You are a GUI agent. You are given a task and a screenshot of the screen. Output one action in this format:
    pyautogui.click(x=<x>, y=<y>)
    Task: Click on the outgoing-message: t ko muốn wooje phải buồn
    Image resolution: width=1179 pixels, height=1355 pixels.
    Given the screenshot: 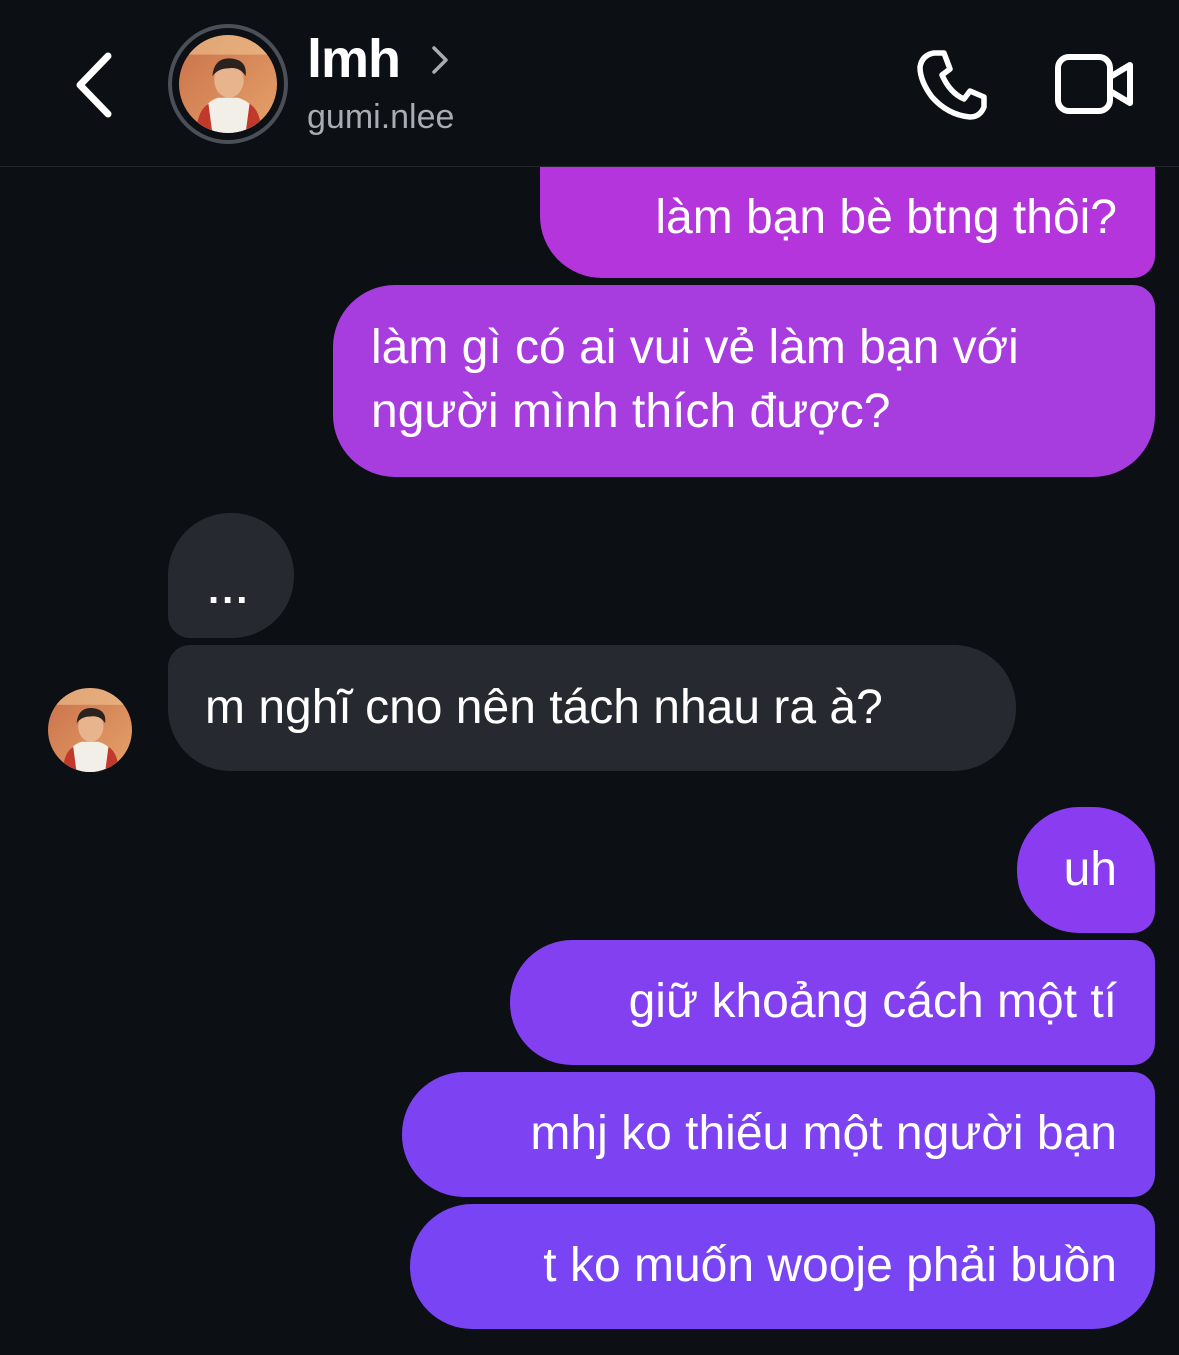 What is the action you would take?
    pyautogui.click(x=782, y=1266)
    